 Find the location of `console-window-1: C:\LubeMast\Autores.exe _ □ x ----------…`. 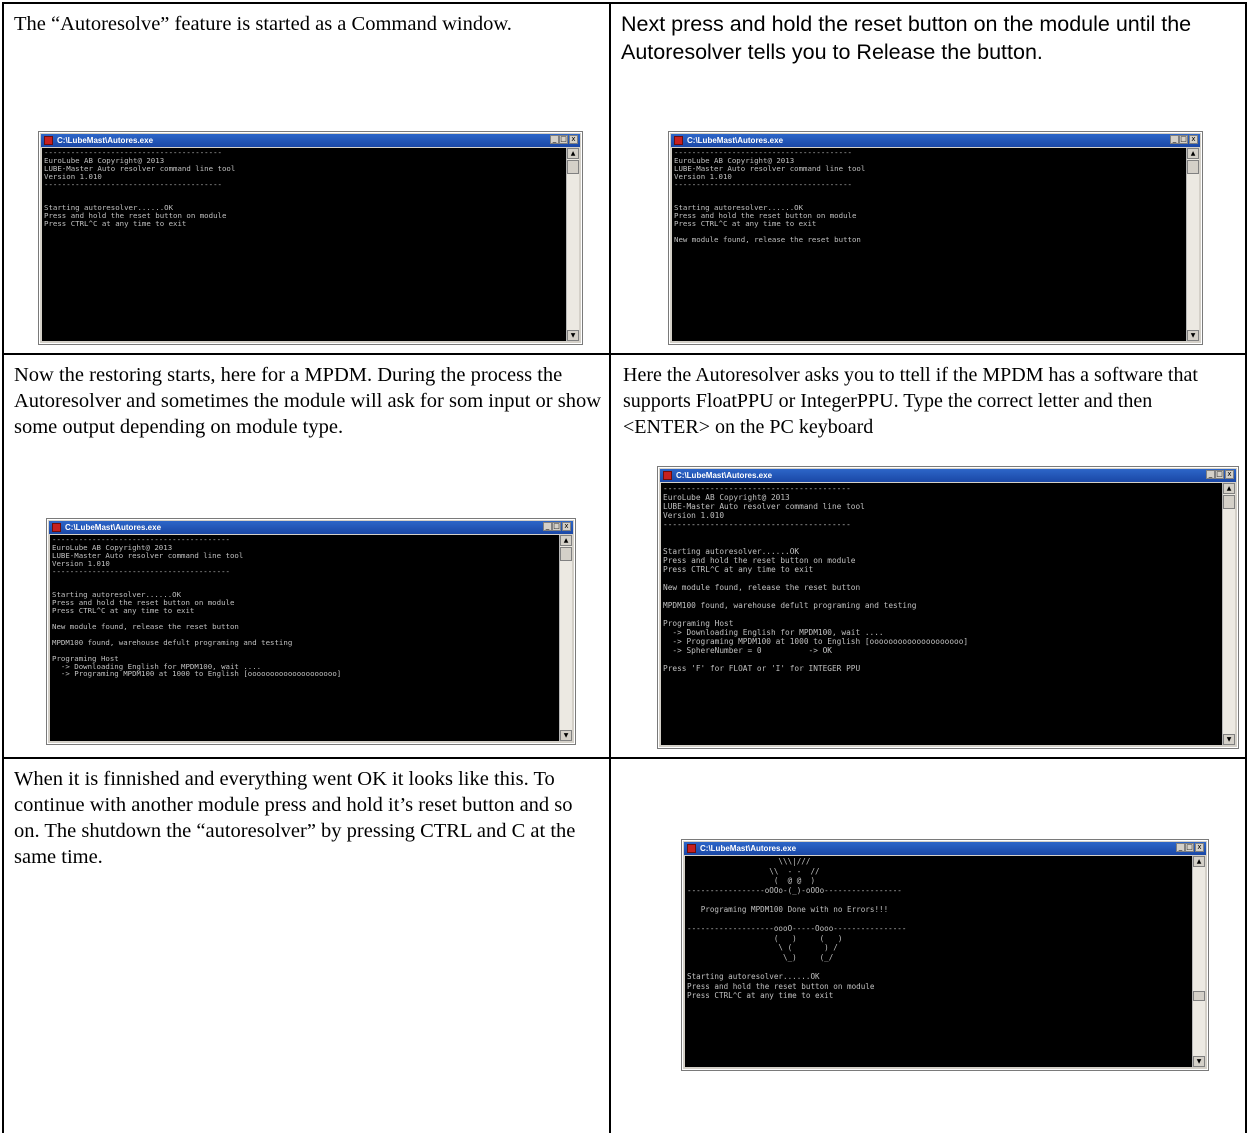

console-window-1: C:\LubeMast\Autores.exe _ □ x ----------… is located at coordinates (310, 238).